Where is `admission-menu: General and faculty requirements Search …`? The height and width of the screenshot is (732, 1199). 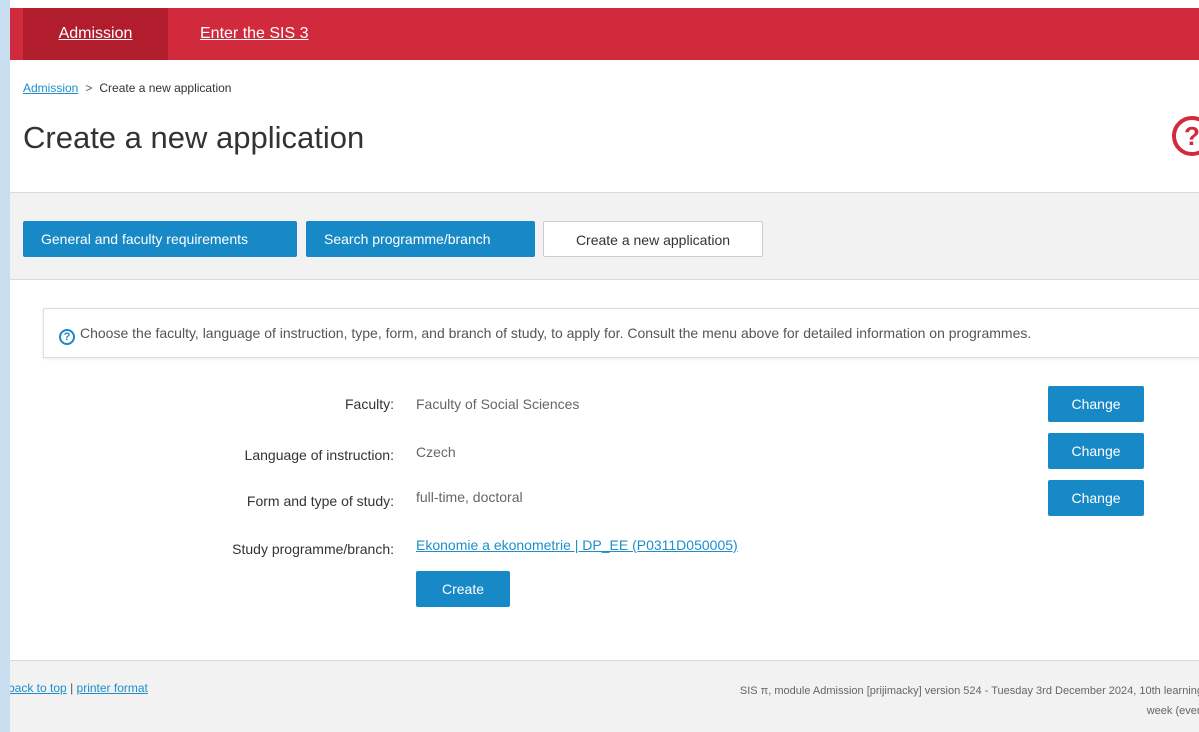
admission-menu: General and faculty requirements Search … is located at coordinates (604, 236).